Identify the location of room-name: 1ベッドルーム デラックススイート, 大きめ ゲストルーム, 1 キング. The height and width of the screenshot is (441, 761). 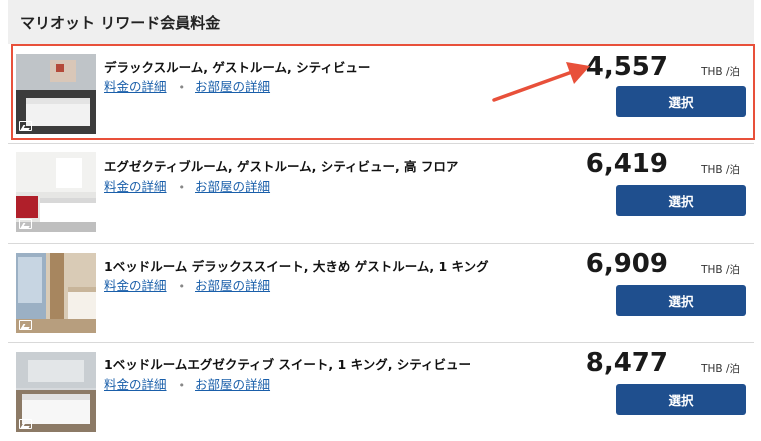
(296, 266).